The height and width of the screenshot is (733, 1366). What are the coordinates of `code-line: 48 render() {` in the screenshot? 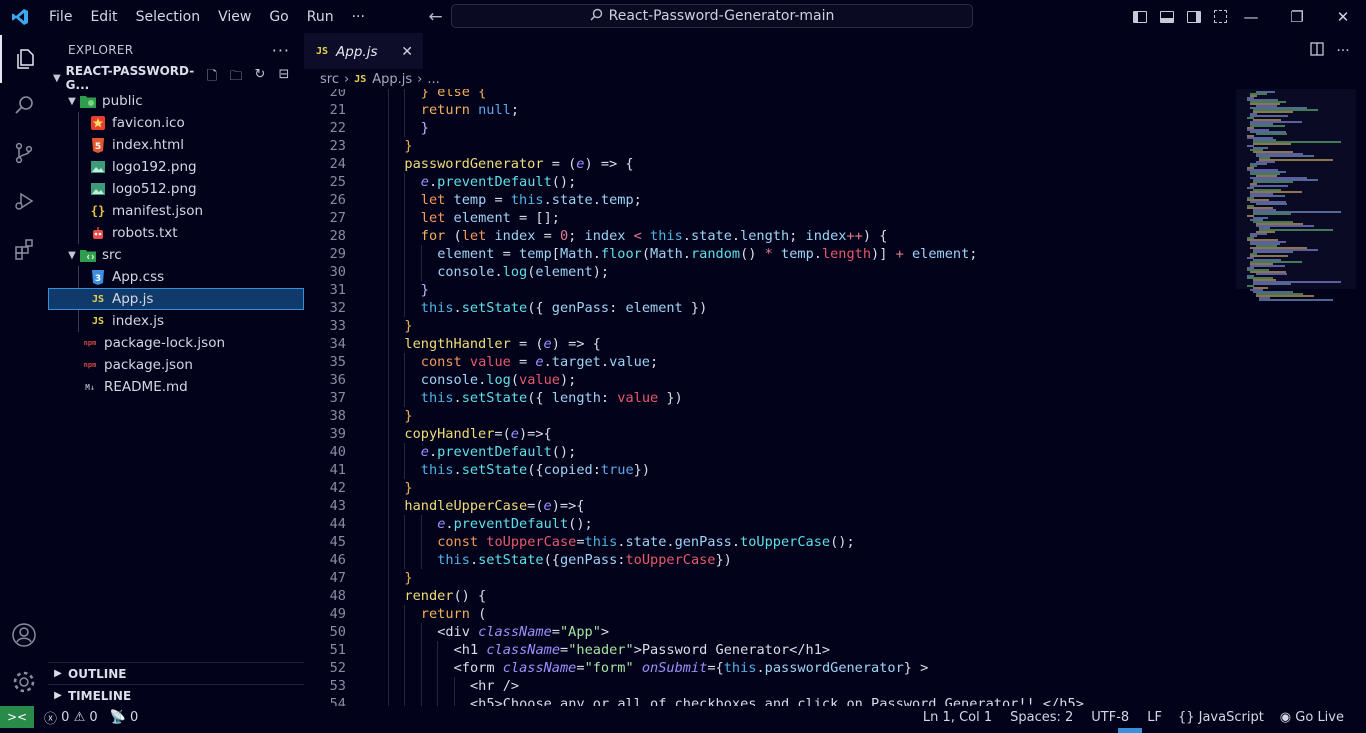 It's located at (769, 596).